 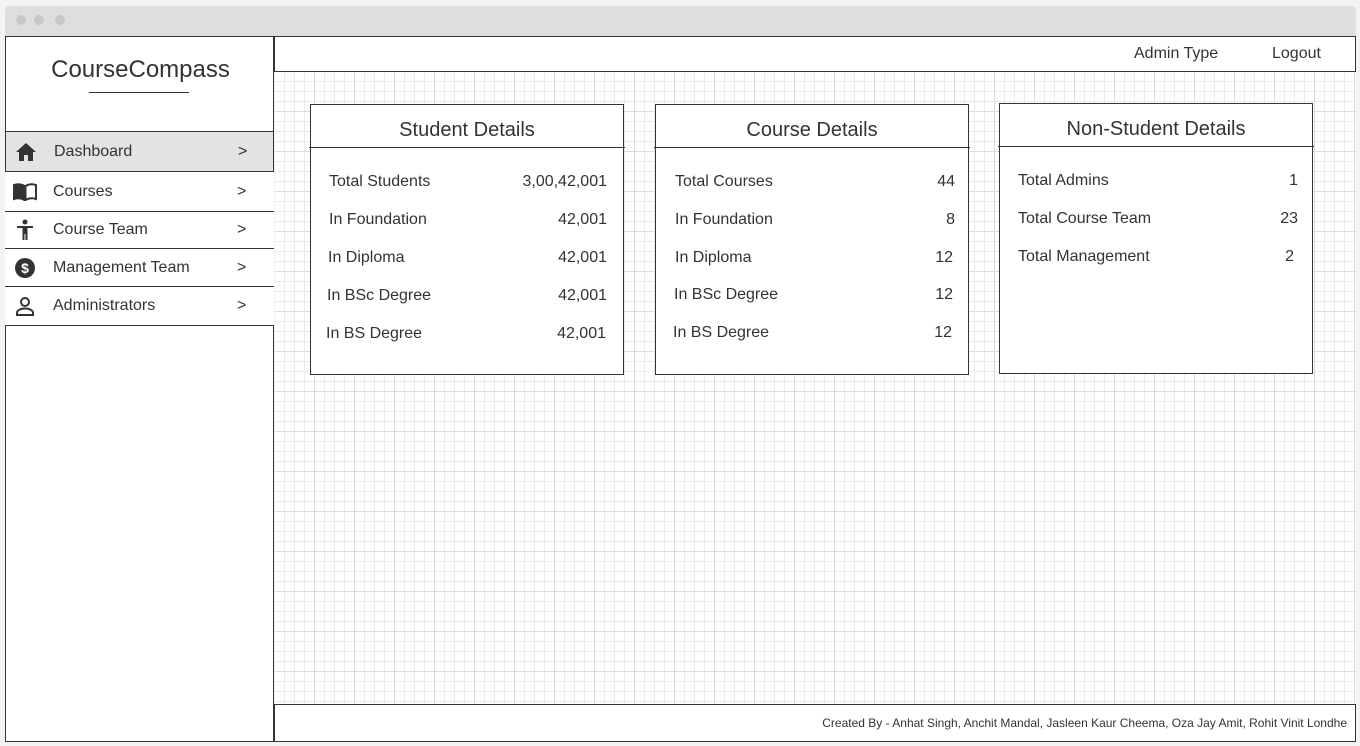 I want to click on stat-value: 1, so click(x=1293, y=180).